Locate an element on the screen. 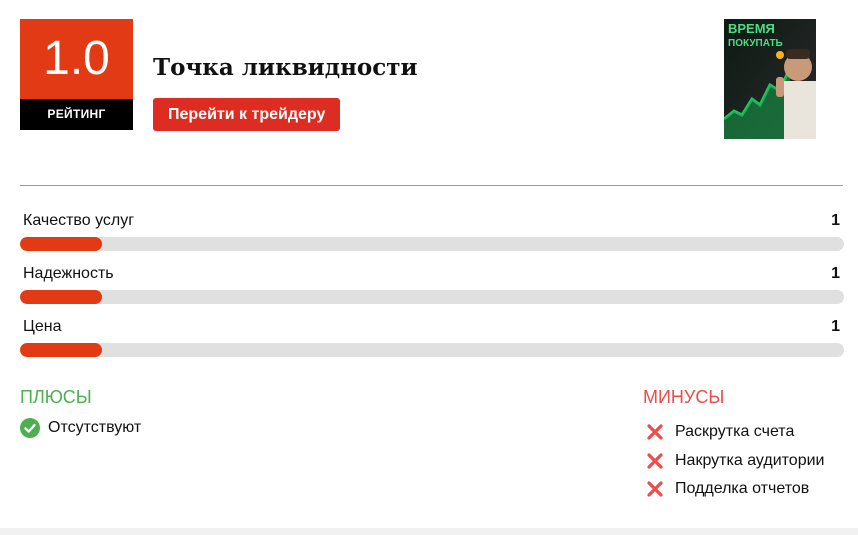 Image resolution: width=858 pixels, height=535 pixels. metric-label: Качество услуг is located at coordinates (79, 220).